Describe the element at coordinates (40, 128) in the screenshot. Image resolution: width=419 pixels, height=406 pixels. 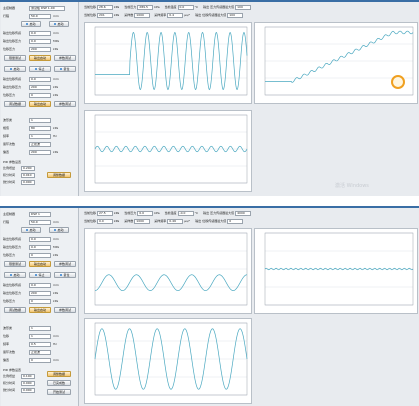
I see `wave-input: 80` at that location.